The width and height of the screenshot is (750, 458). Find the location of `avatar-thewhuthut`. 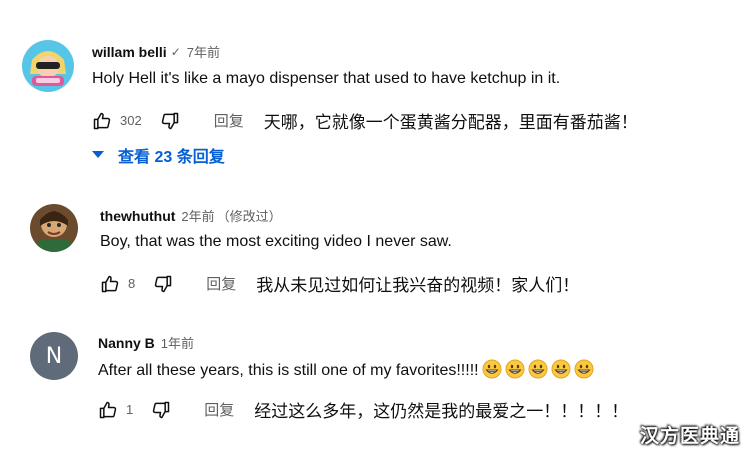

avatar-thewhuthut is located at coordinates (54, 228).